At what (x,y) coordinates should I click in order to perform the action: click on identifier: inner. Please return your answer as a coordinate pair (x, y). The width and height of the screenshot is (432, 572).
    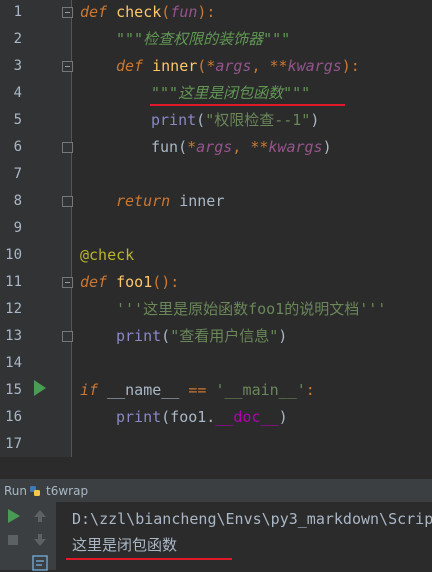
    Looking at the image, I should click on (197, 201).